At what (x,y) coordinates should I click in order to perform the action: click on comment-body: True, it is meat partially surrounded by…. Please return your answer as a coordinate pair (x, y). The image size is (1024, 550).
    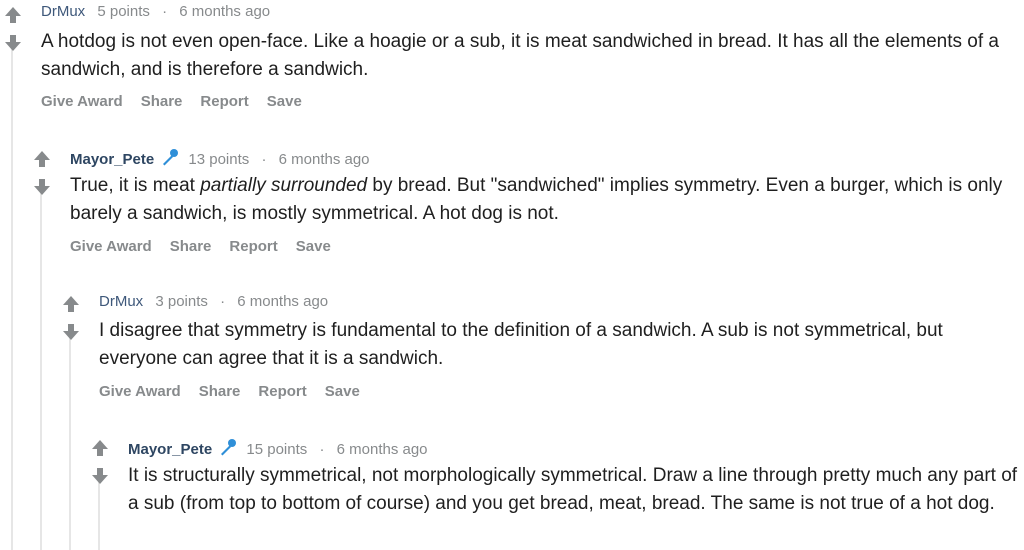
    Looking at the image, I should click on (536, 199).